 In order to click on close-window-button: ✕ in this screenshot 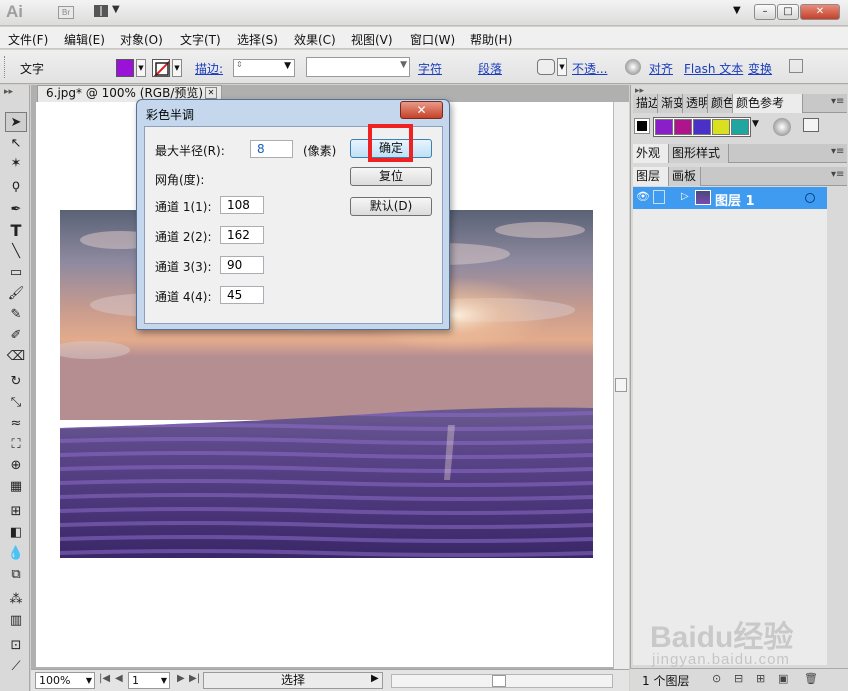, I will do `click(820, 12)`.